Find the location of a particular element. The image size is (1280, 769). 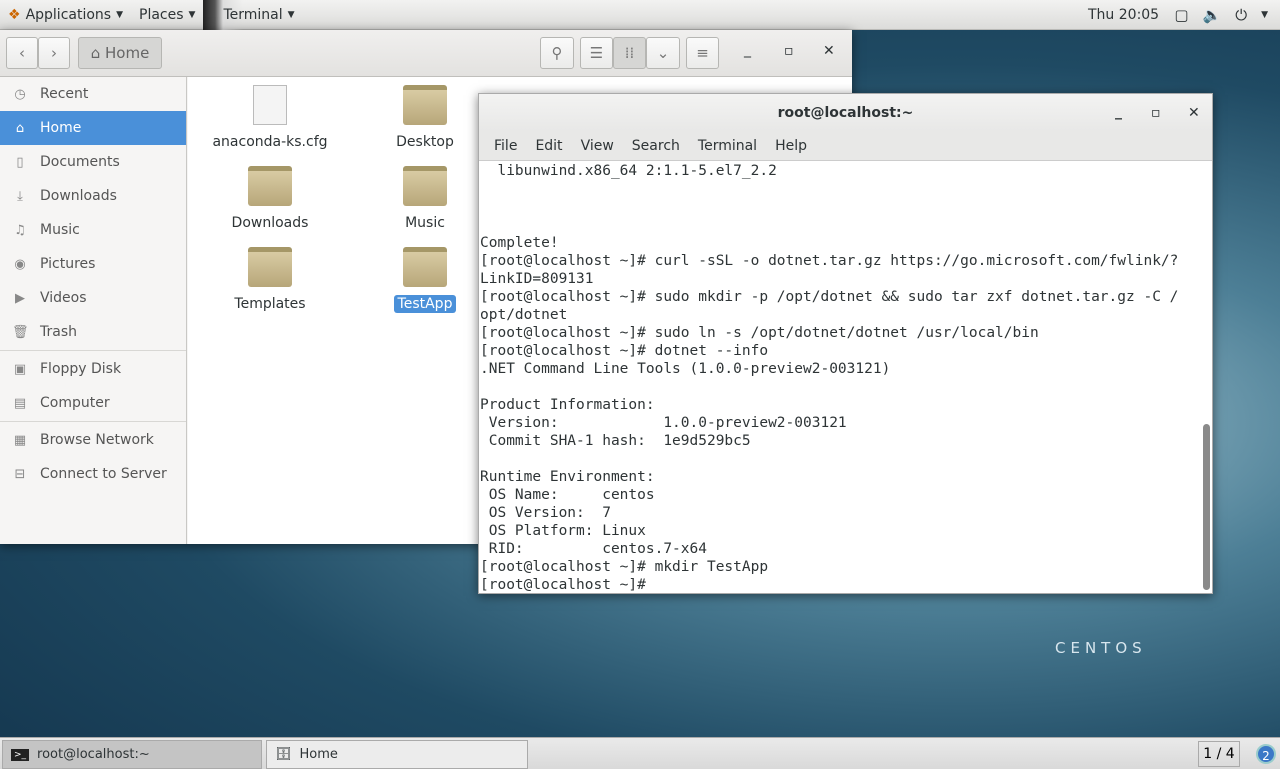

terminal-menubar: File Edit View Search Terminal Help is located at coordinates (845, 146).